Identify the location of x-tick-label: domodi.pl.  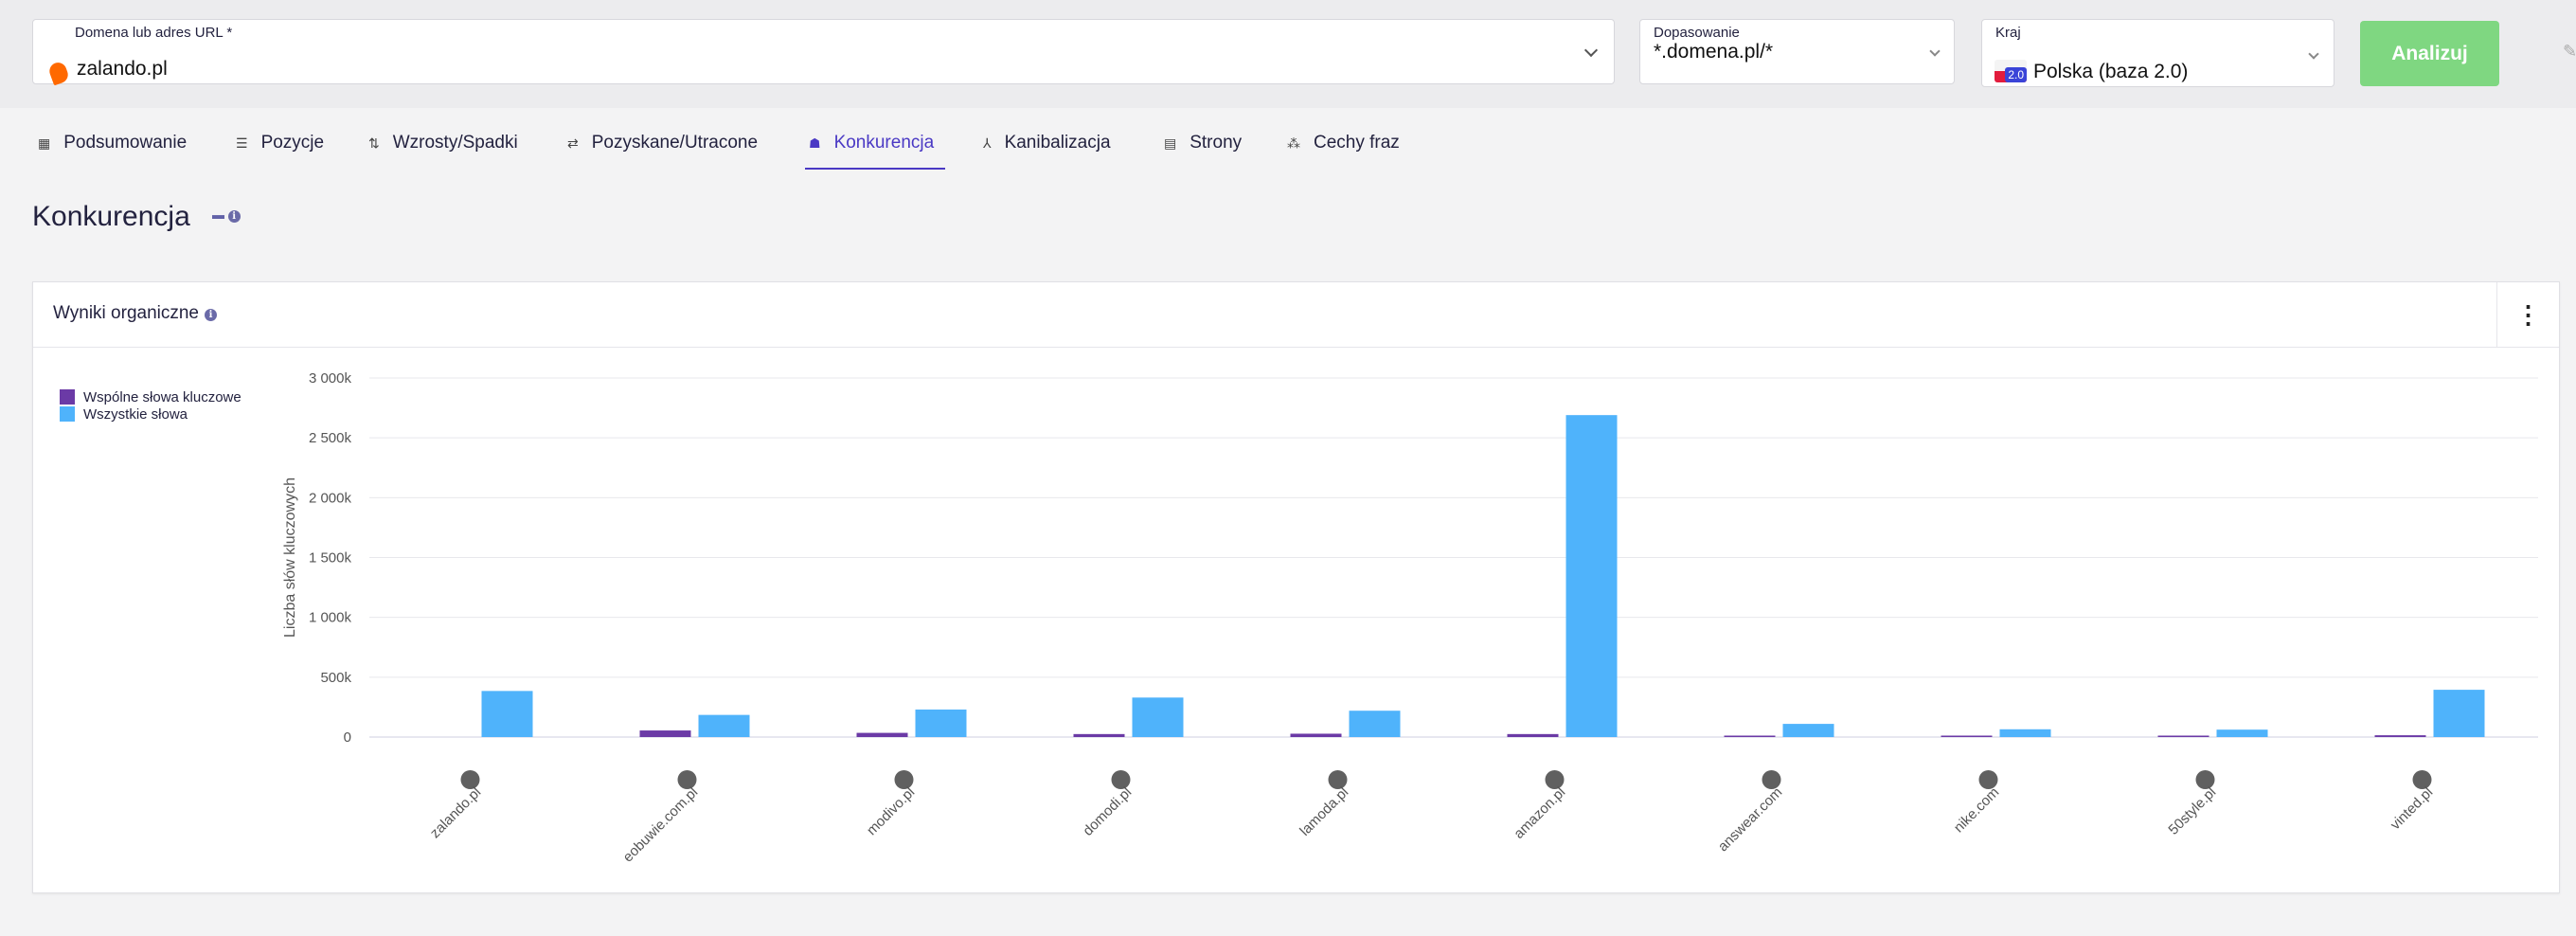
(1107, 811).